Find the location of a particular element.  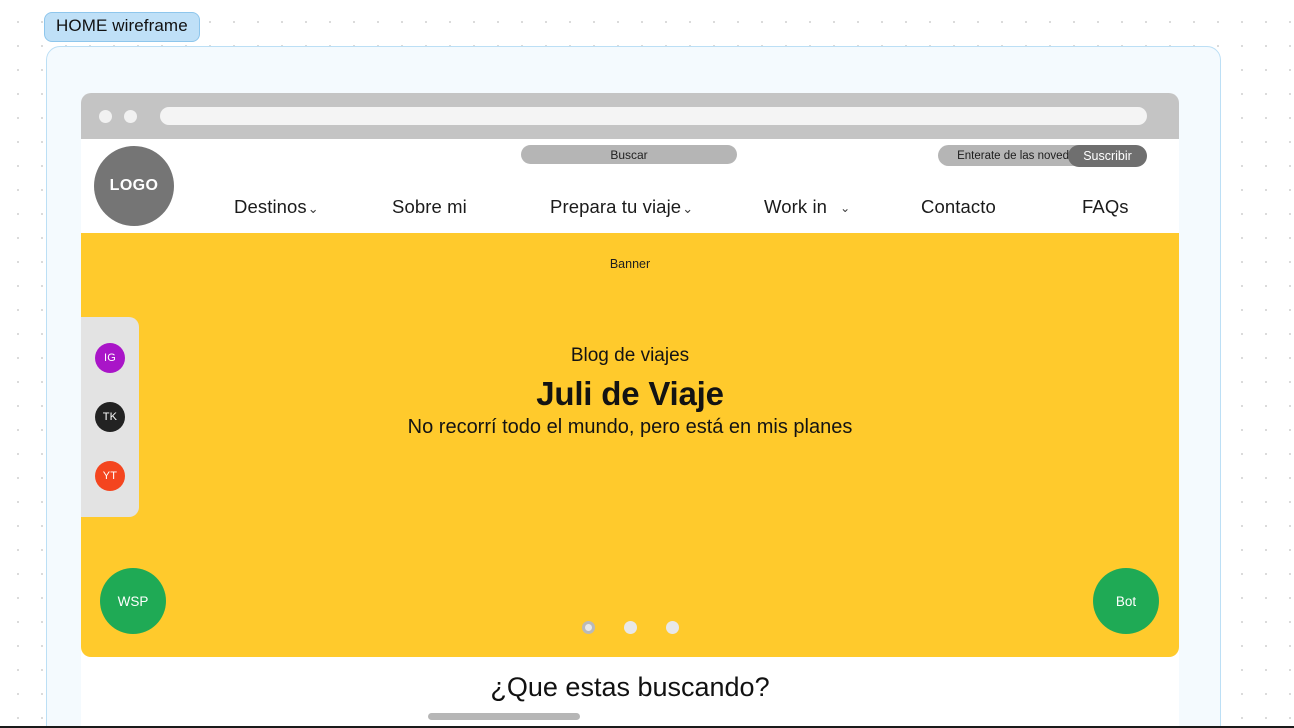

nav-label: Prepara tu viaje is located at coordinates (616, 206).